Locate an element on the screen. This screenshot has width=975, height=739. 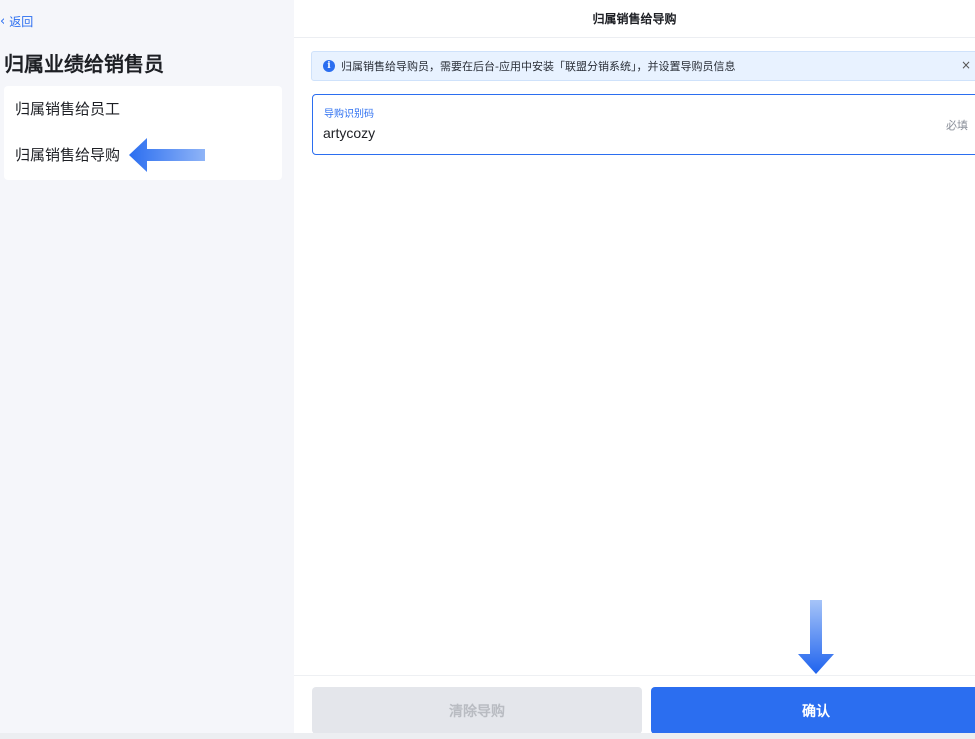
action-footer: 清除导购 确认 is located at coordinates (634, 707).